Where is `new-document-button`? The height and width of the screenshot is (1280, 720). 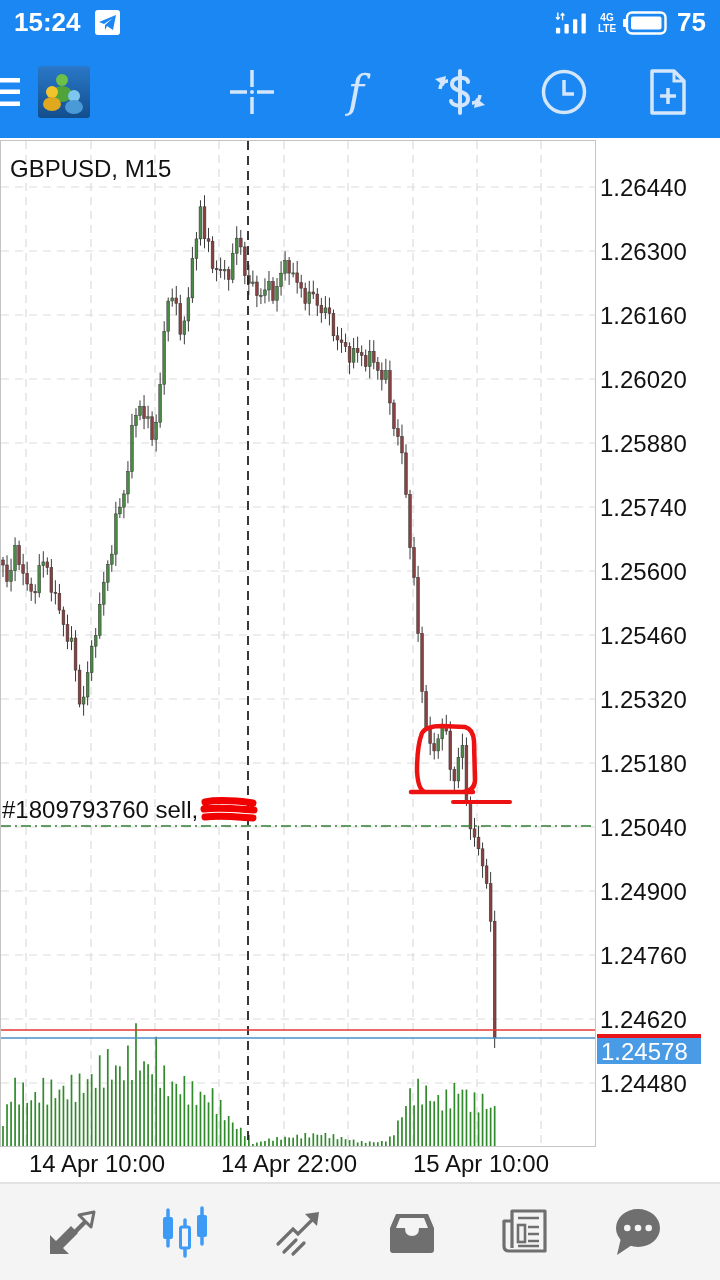
new-document-button is located at coordinates (668, 91).